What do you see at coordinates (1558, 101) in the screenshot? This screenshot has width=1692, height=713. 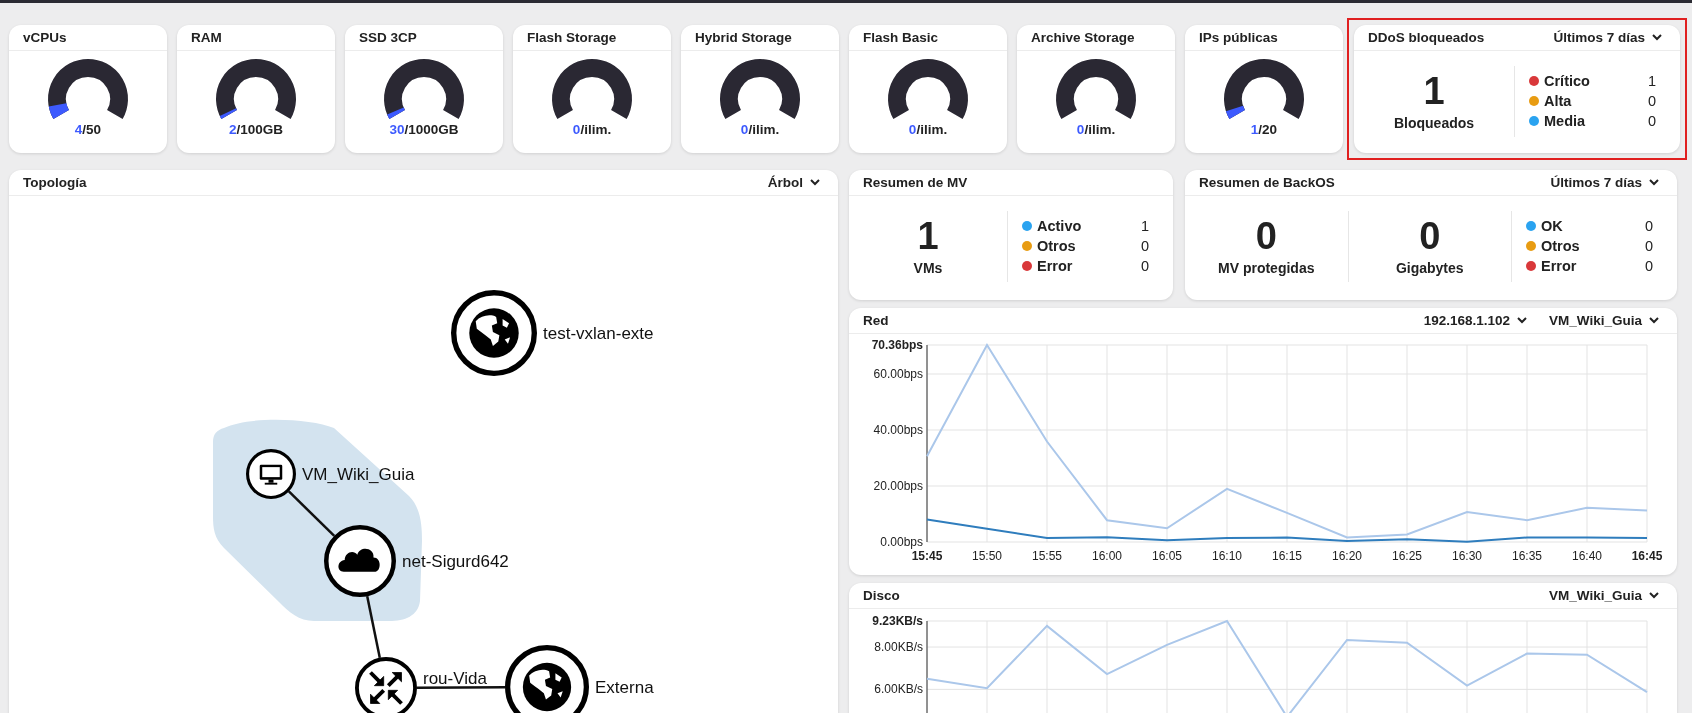 I see `legend-label: Alta` at bounding box center [1558, 101].